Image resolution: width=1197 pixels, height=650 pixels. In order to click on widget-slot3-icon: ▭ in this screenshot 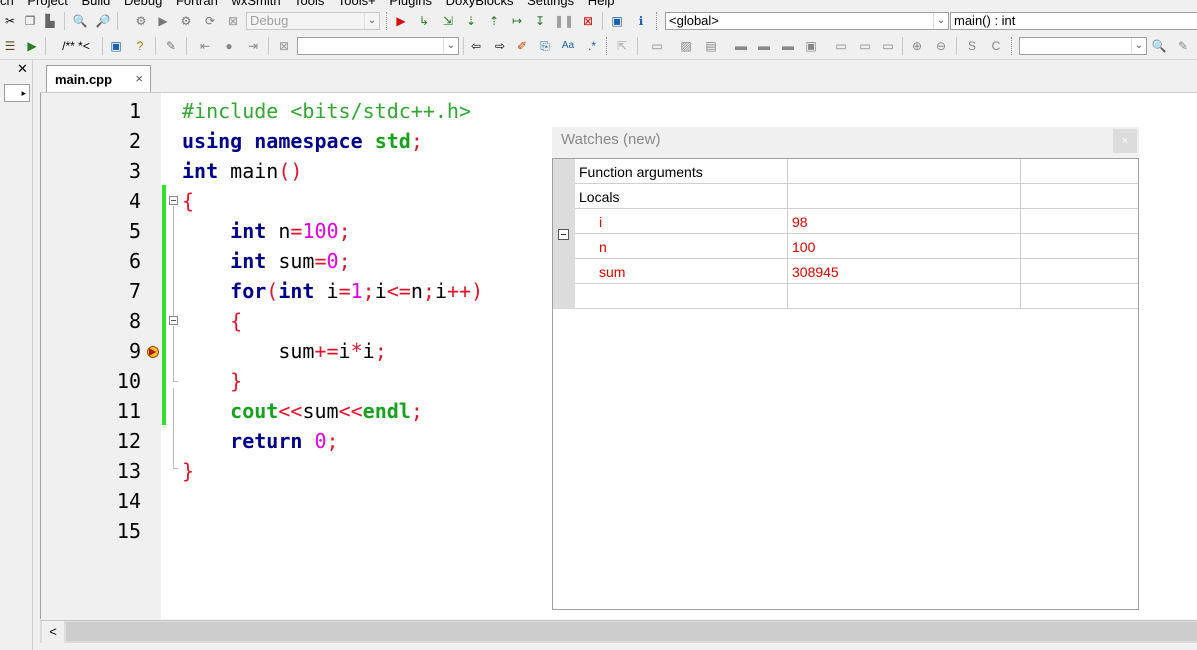, I will do `click(888, 46)`.